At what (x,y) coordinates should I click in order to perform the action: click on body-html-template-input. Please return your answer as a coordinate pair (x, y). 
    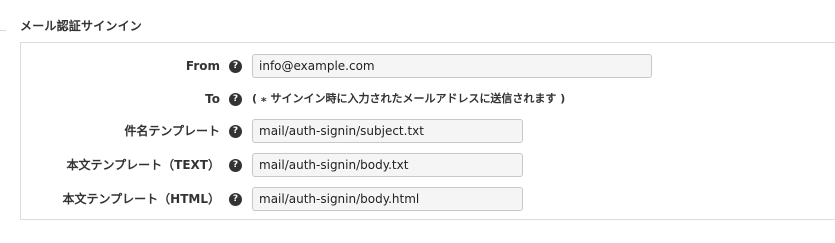
    Looking at the image, I should click on (387, 199).